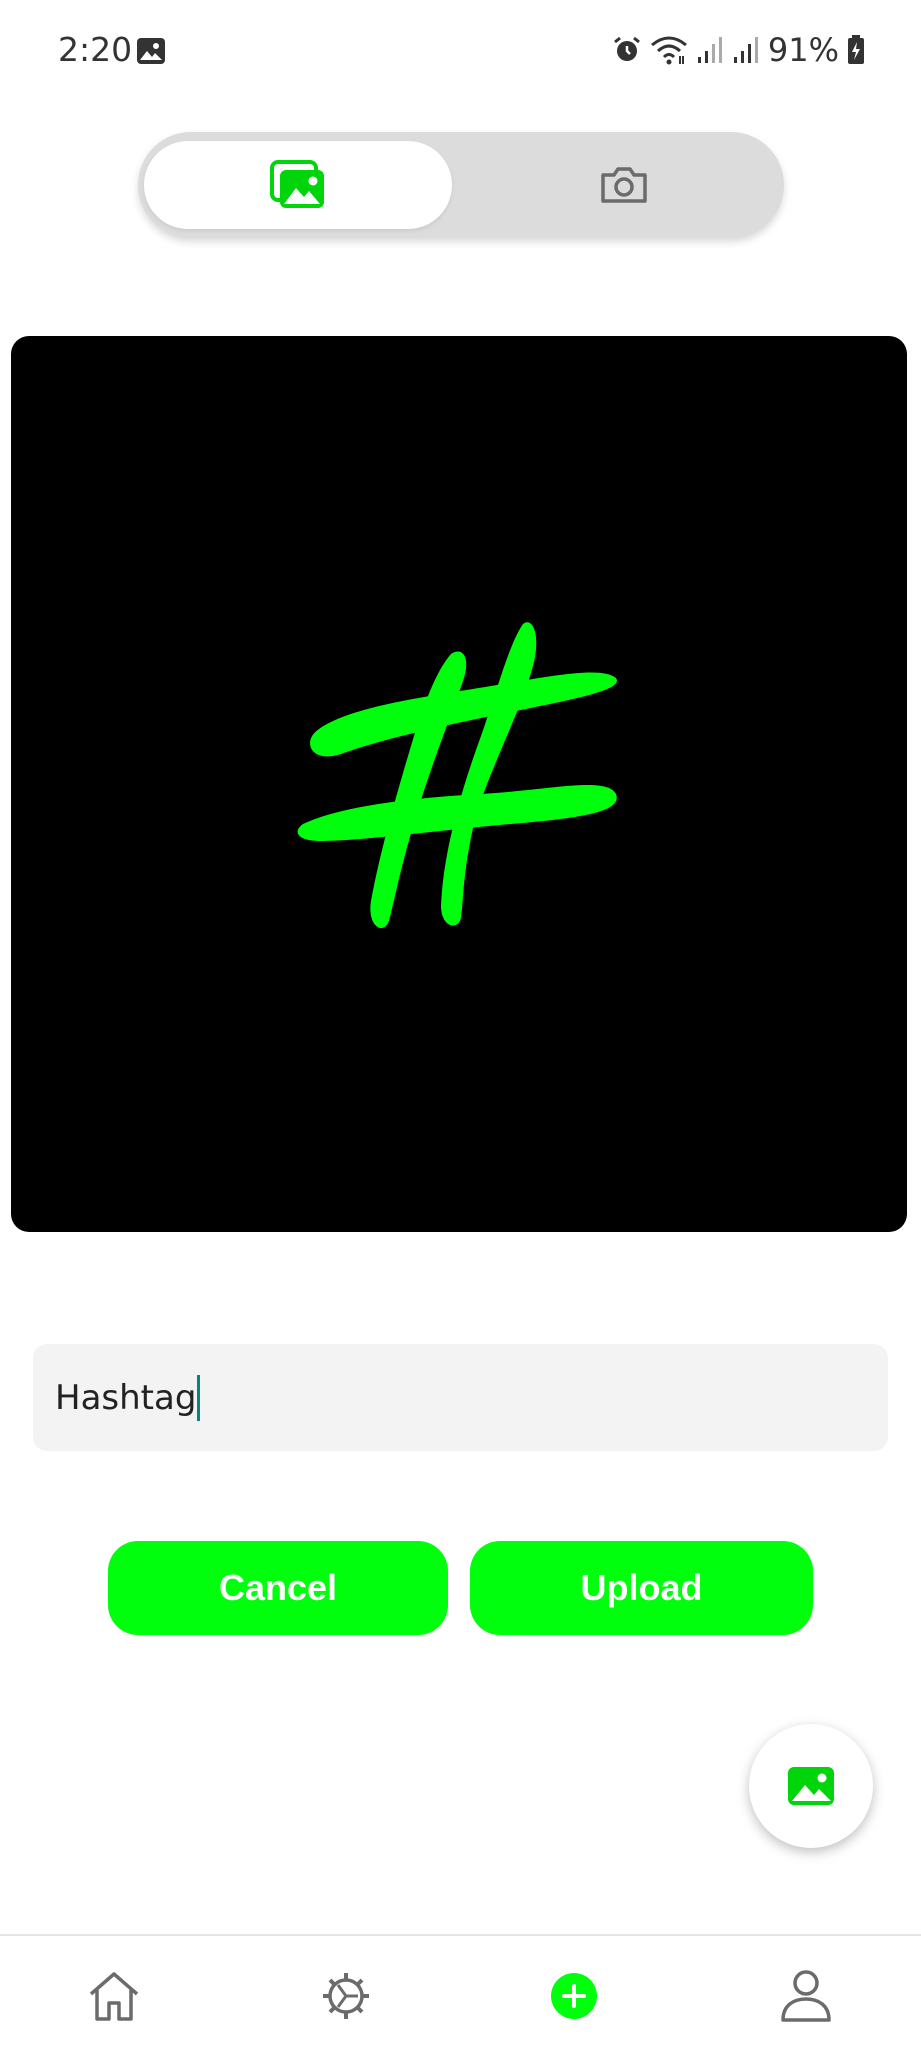  I want to click on source-toggle, so click(461, 185).